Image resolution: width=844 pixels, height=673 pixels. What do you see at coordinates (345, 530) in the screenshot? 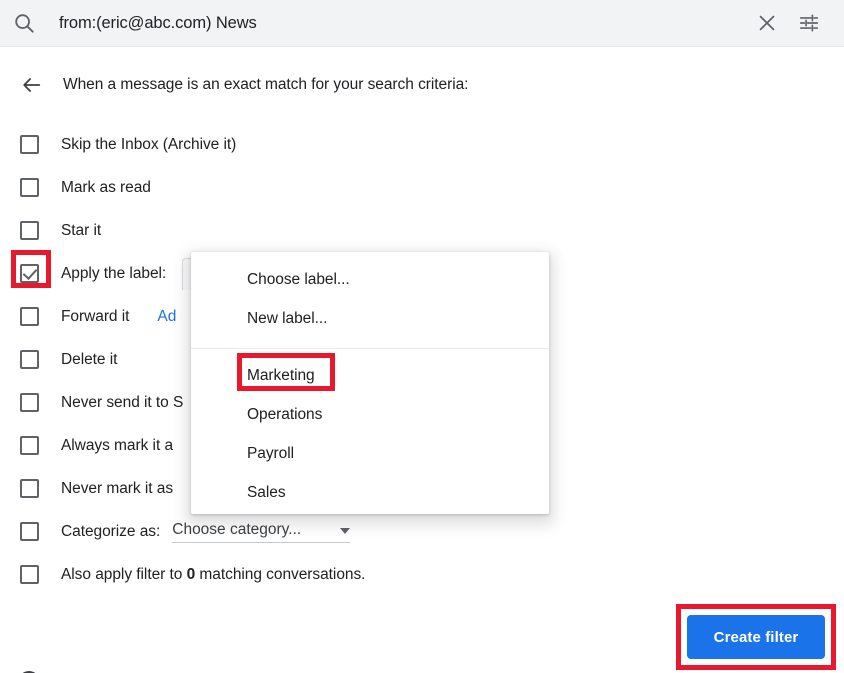
I see `chevron-down-icon` at bounding box center [345, 530].